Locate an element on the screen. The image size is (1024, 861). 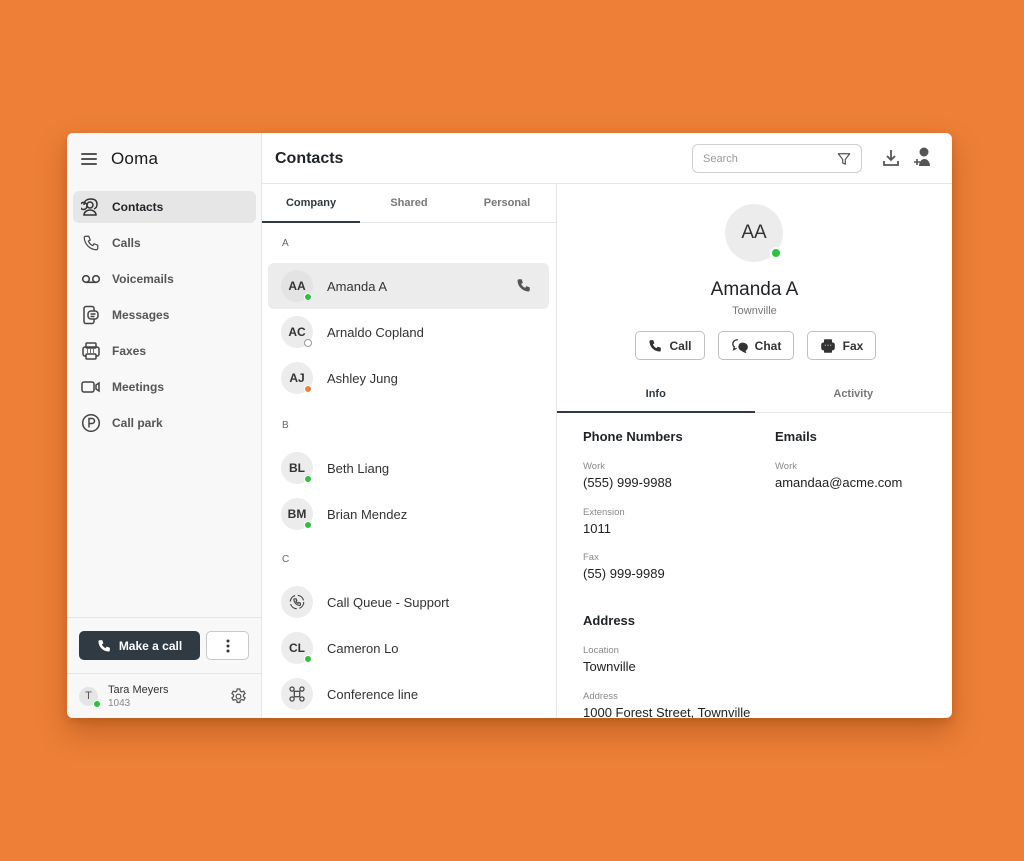
contact-item: BM Brian Mendez is located at coordinates (408, 514).